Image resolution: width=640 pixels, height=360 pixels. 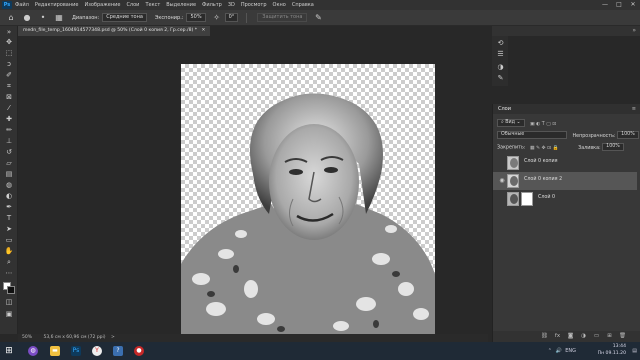 I want to click on quick-select-tool-icon: ✐, so click(x=9, y=75).